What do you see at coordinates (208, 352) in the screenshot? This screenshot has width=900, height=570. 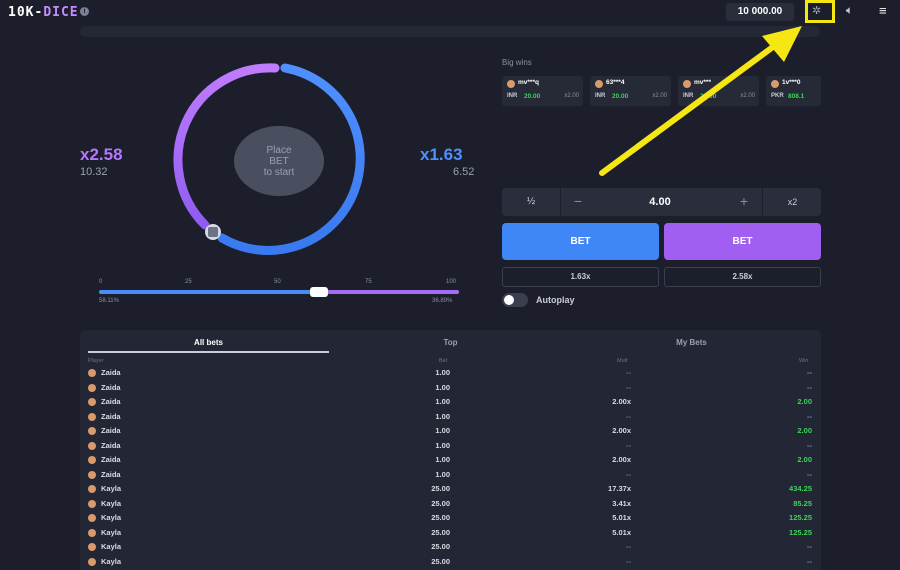 I see `active-tab-indicator` at bounding box center [208, 352].